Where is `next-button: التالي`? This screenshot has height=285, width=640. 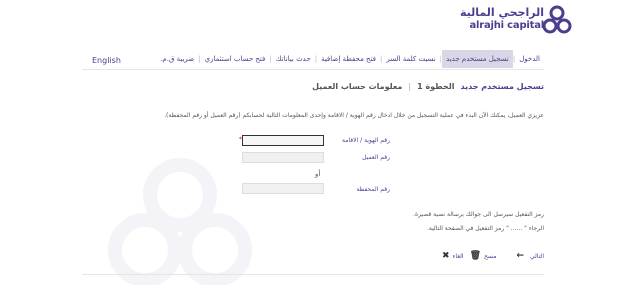 next-button: التالي is located at coordinates (537, 256).